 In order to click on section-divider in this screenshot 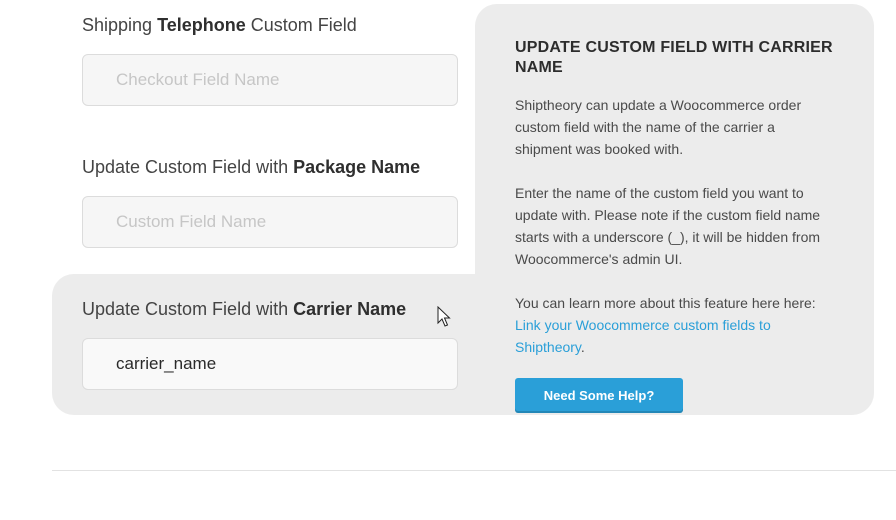, I will do `click(474, 470)`.